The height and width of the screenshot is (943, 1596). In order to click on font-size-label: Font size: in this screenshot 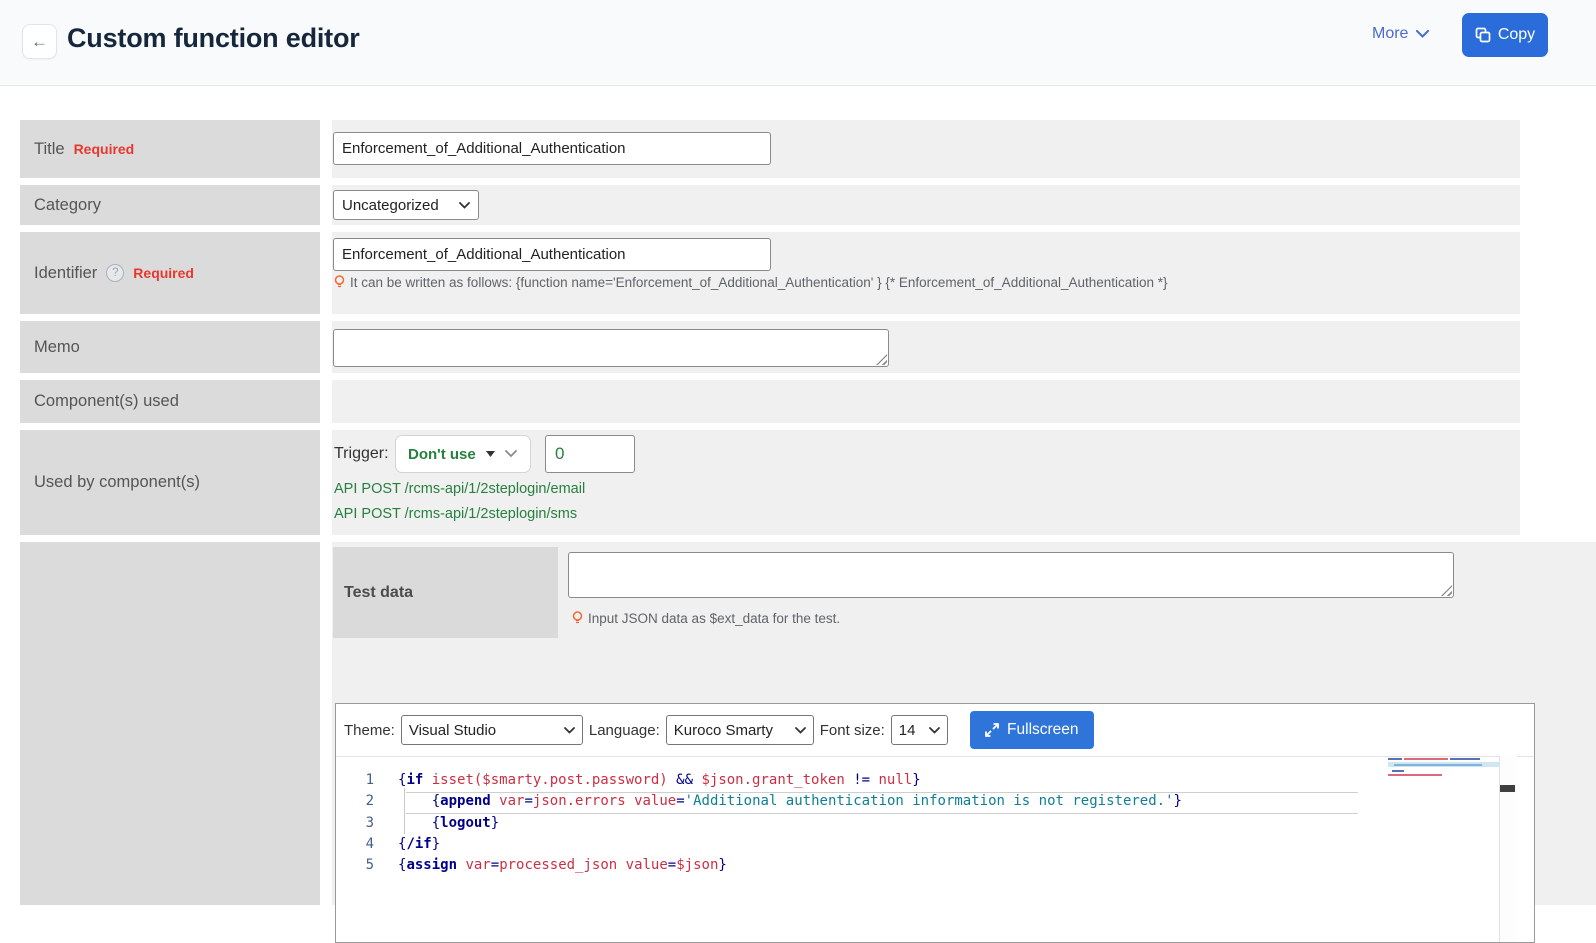, I will do `click(852, 730)`.